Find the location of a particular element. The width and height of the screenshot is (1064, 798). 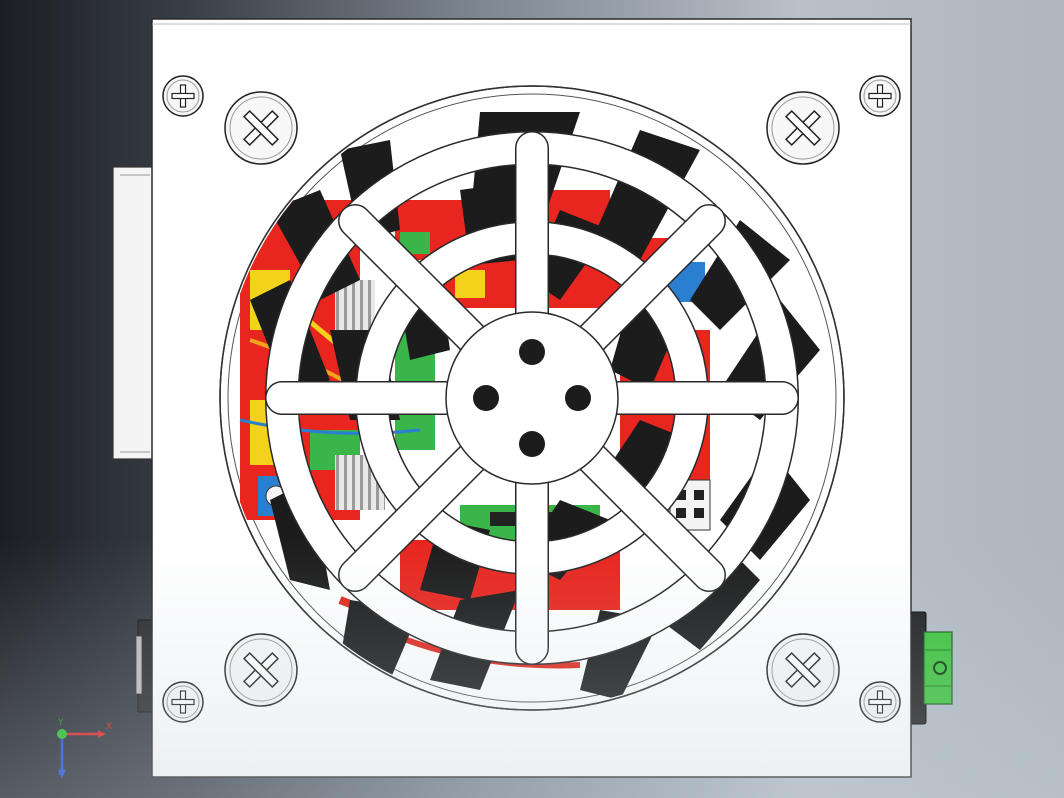

hub-hole-right is located at coordinates (578, 398).